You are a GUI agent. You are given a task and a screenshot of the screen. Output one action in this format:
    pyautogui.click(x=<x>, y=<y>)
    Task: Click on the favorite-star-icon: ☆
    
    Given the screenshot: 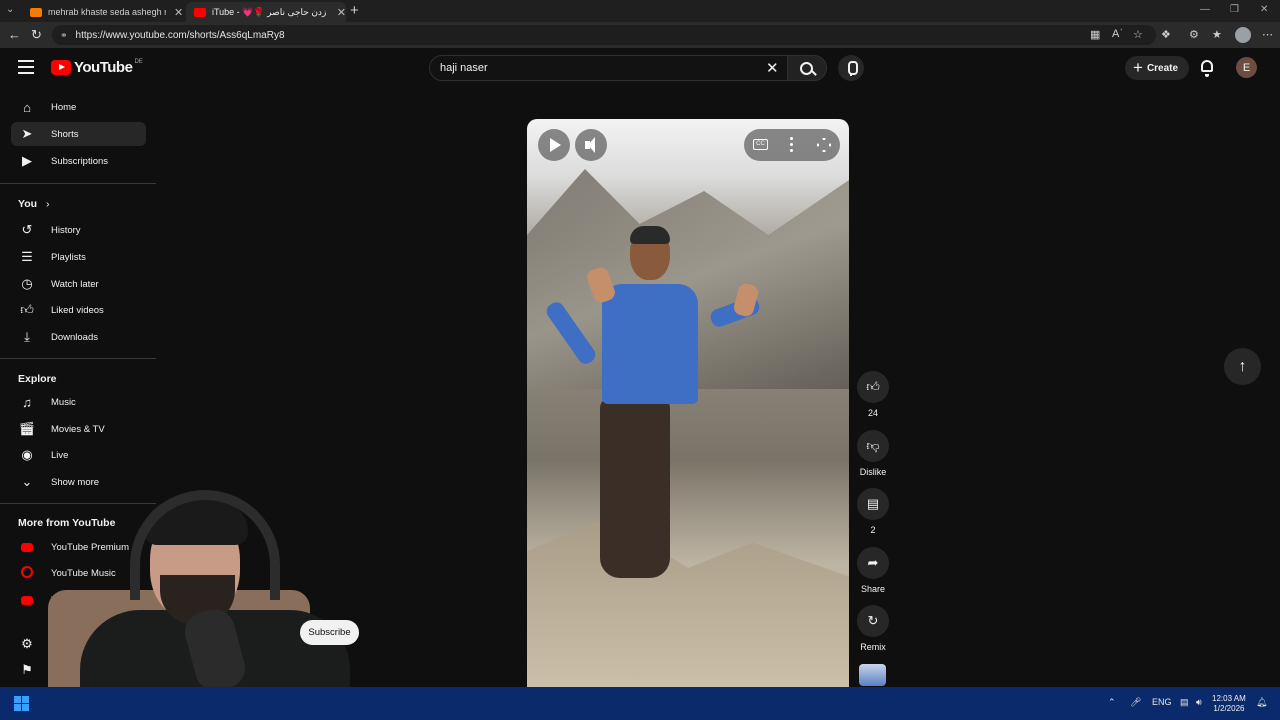 What is the action you would take?
    pyautogui.click(x=1138, y=34)
    